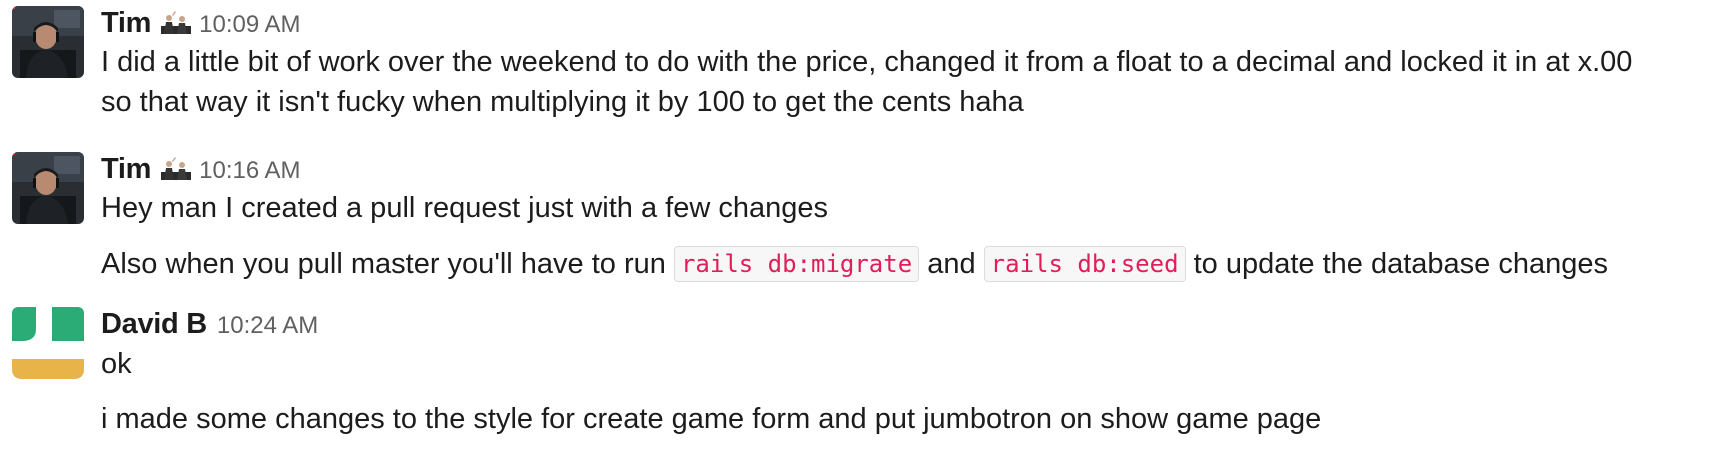 Image resolution: width=1712 pixels, height=452 pixels. What do you see at coordinates (267, 326) in the screenshot?
I see `message-timestamp: 10:24 AM` at bounding box center [267, 326].